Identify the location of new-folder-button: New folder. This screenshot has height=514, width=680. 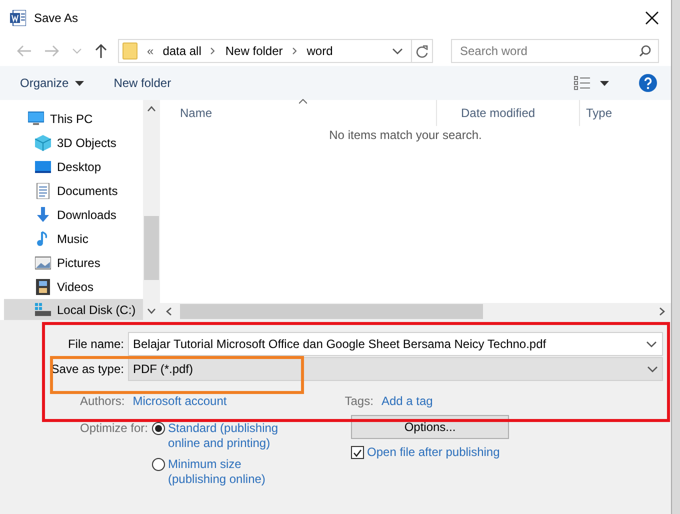
(143, 83).